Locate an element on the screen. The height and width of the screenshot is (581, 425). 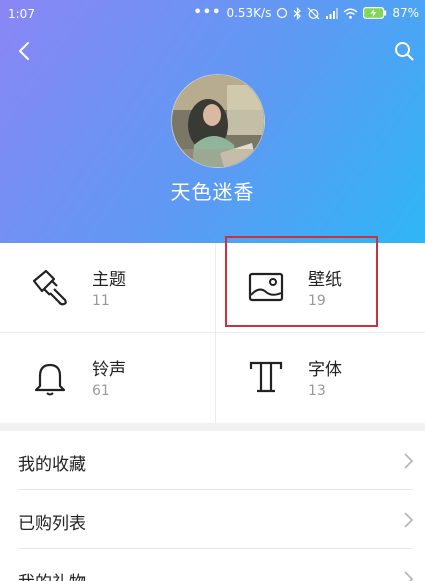
category-ringtone: 铃声 61 is located at coordinates (106, 377).